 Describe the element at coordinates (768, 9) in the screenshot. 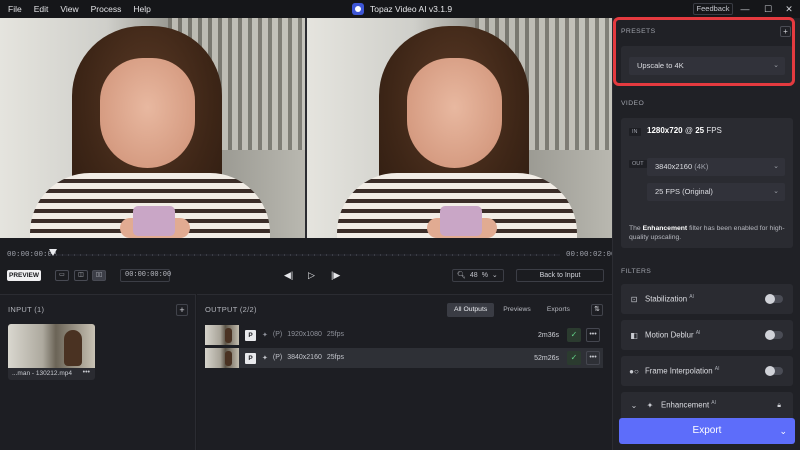

I see `maximize-icon: ☐` at that location.